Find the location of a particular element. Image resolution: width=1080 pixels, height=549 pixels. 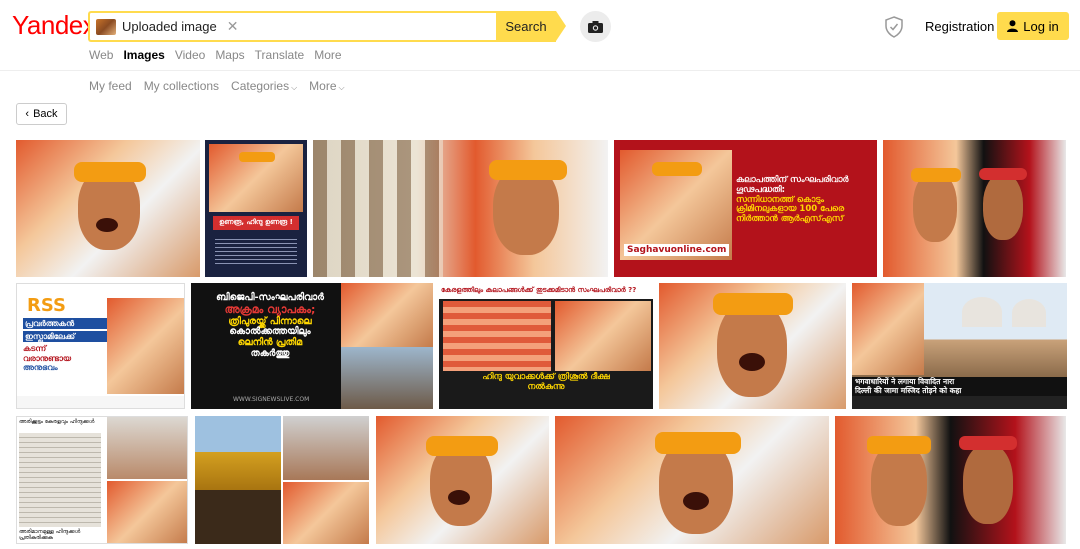

back-button: ‹ Back is located at coordinates (41, 114).